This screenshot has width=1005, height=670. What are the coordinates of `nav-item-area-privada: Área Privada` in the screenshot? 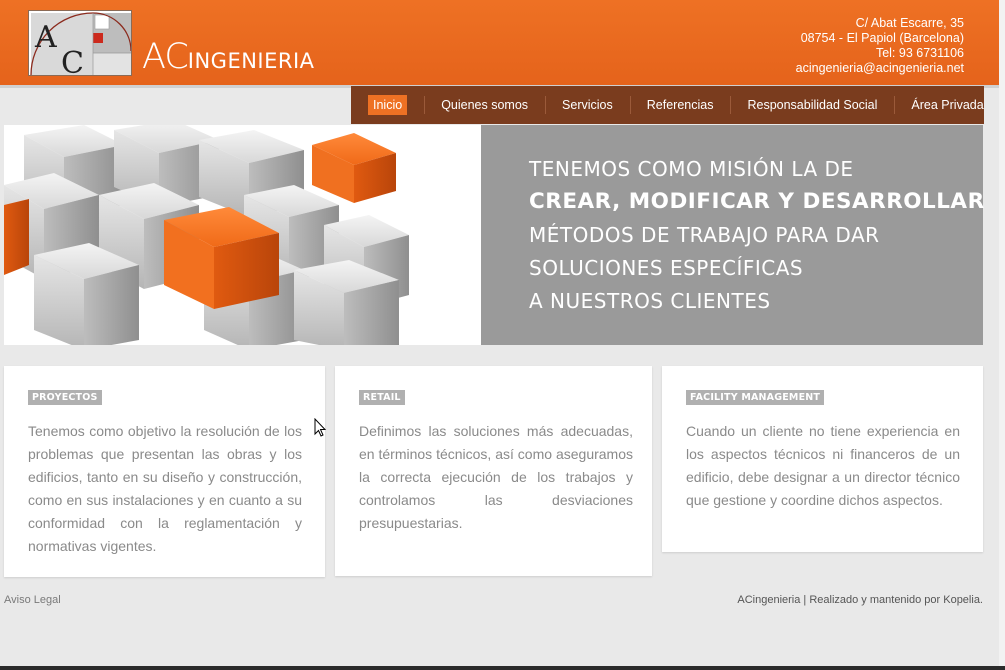 It's located at (947, 105).